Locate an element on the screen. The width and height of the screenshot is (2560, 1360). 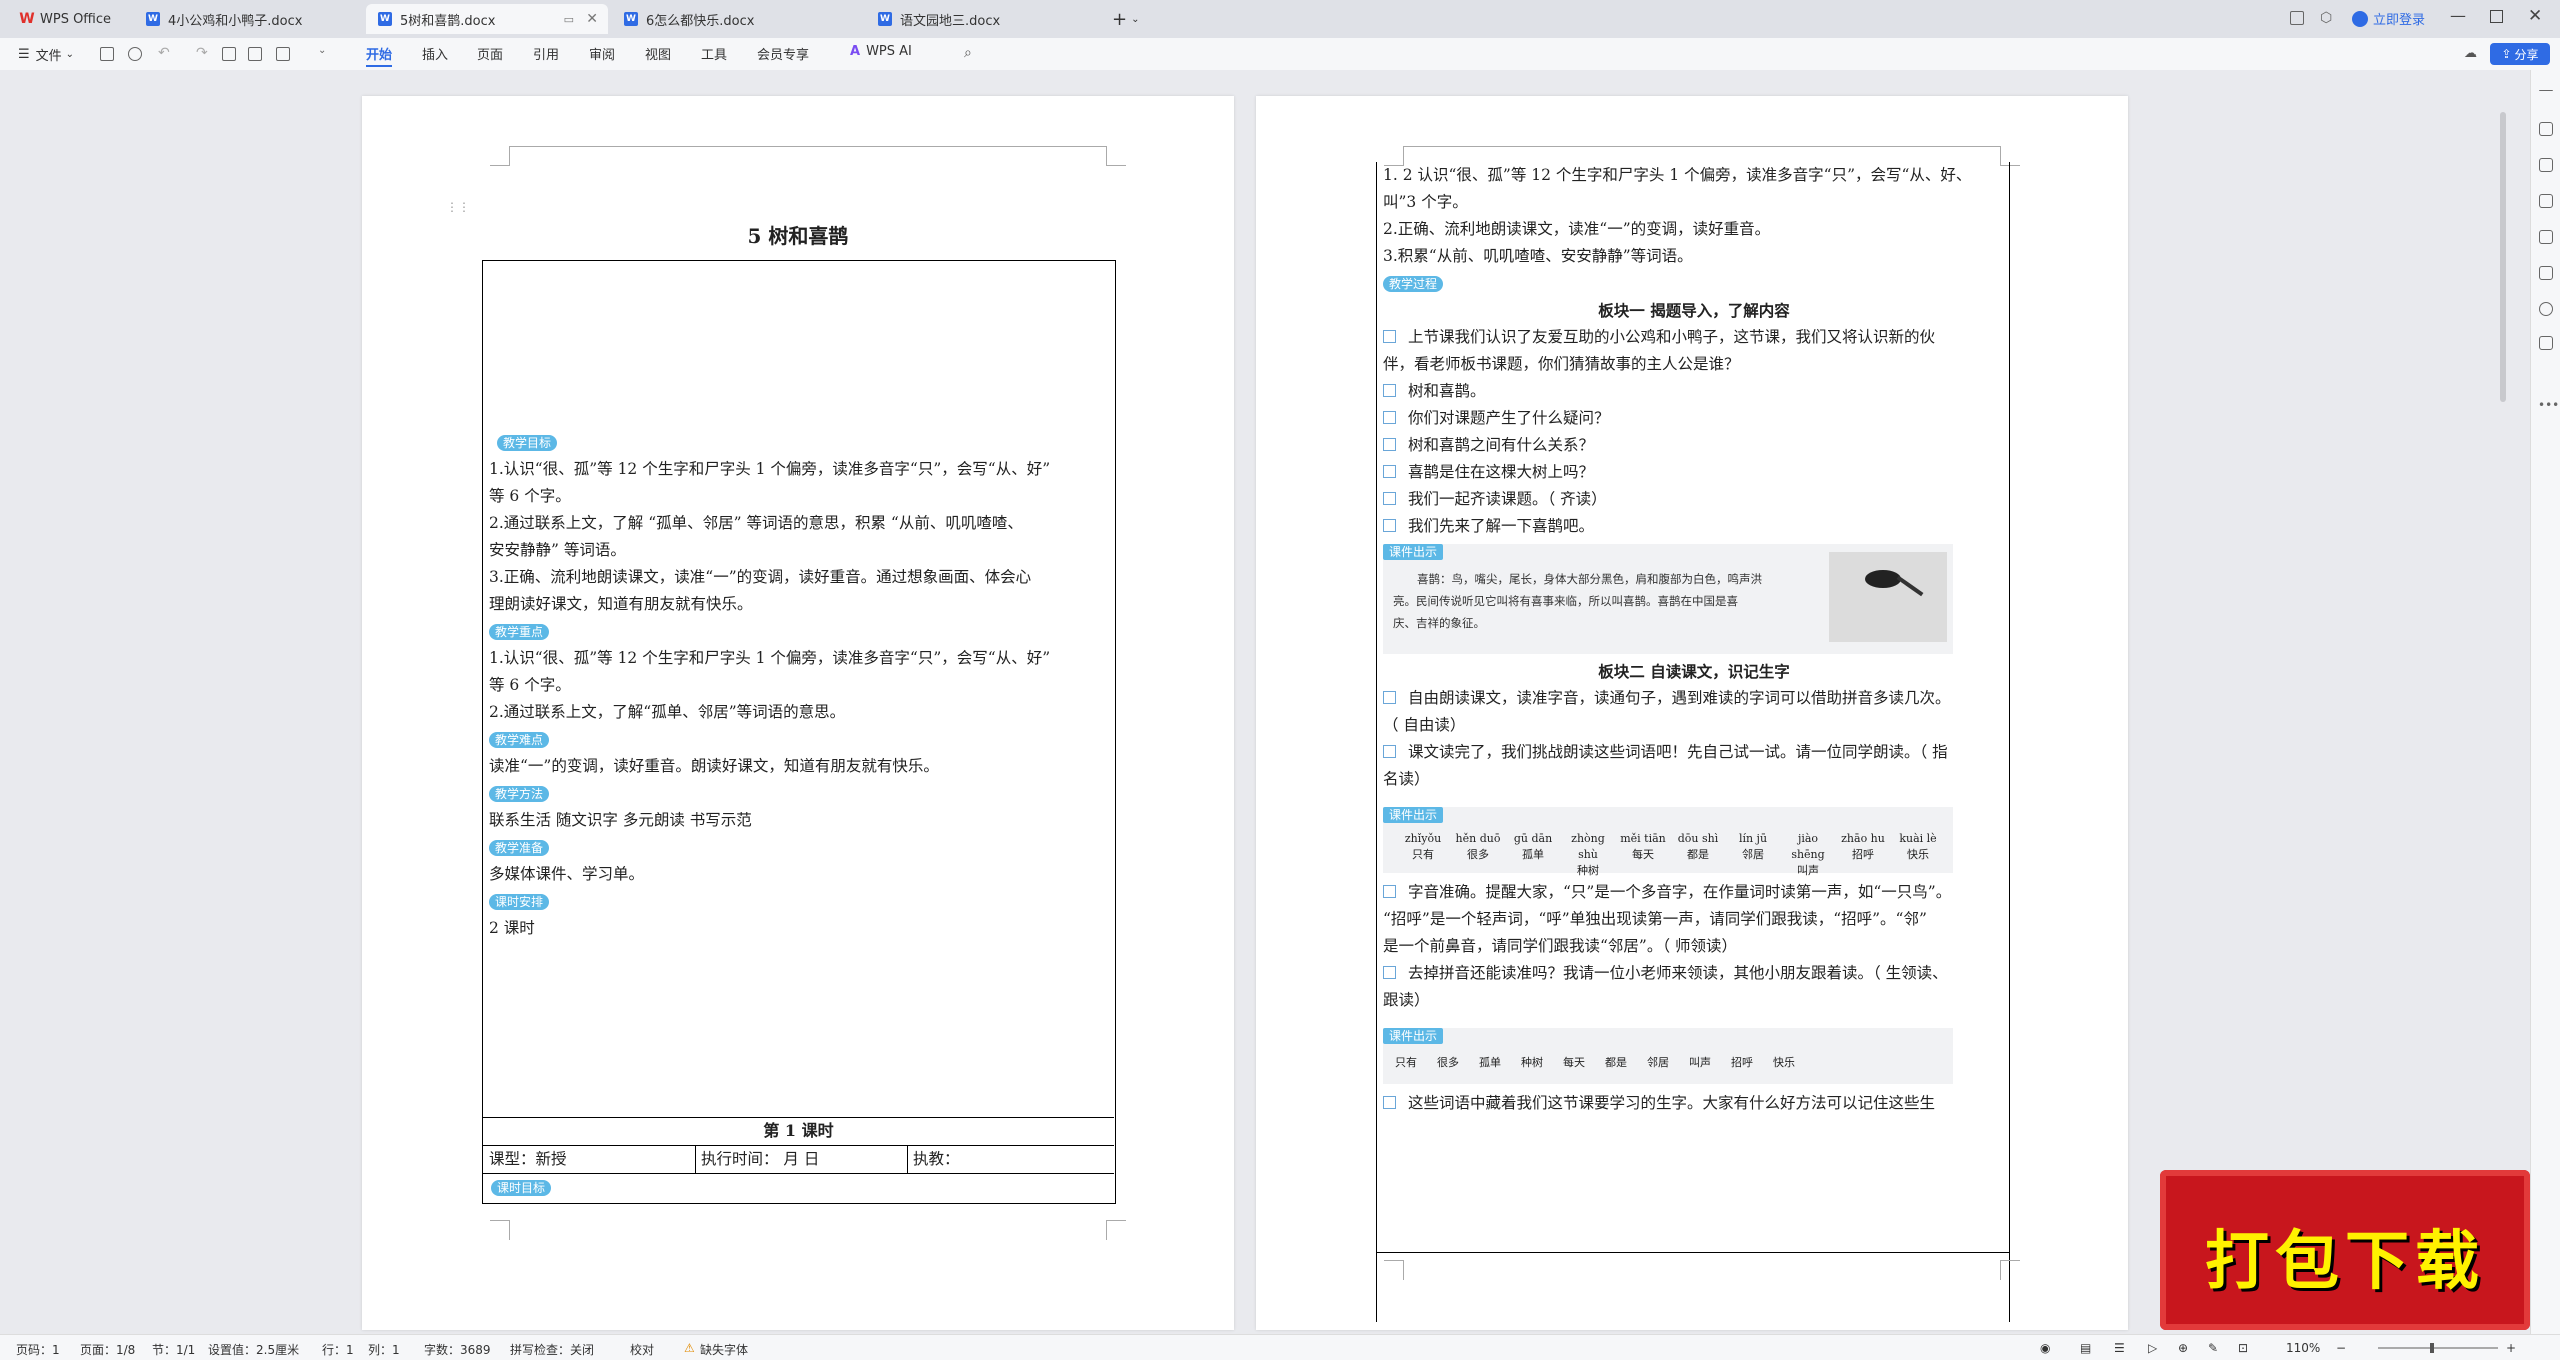
status-proof: 校对 is located at coordinates (642, 1349).